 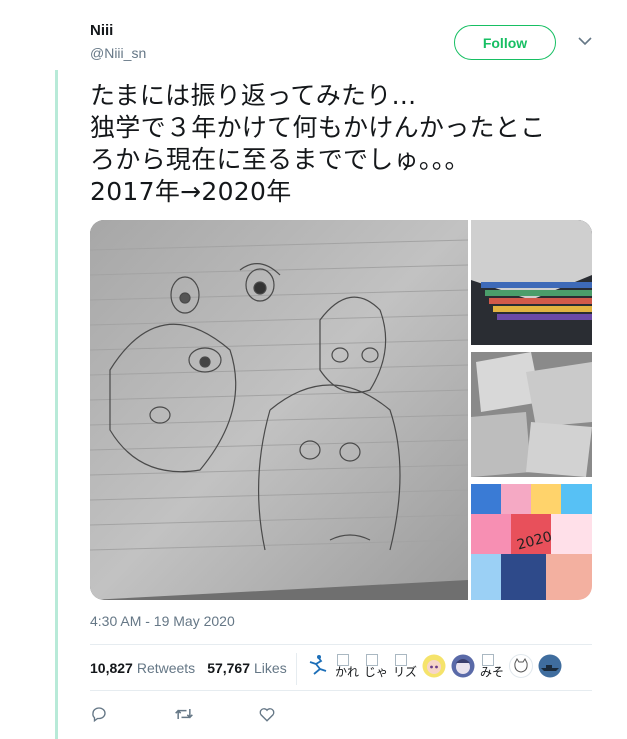 What do you see at coordinates (166, 668) in the screenshot?
I see `retweets-label: Retweets` at bounding box center [166, 668].